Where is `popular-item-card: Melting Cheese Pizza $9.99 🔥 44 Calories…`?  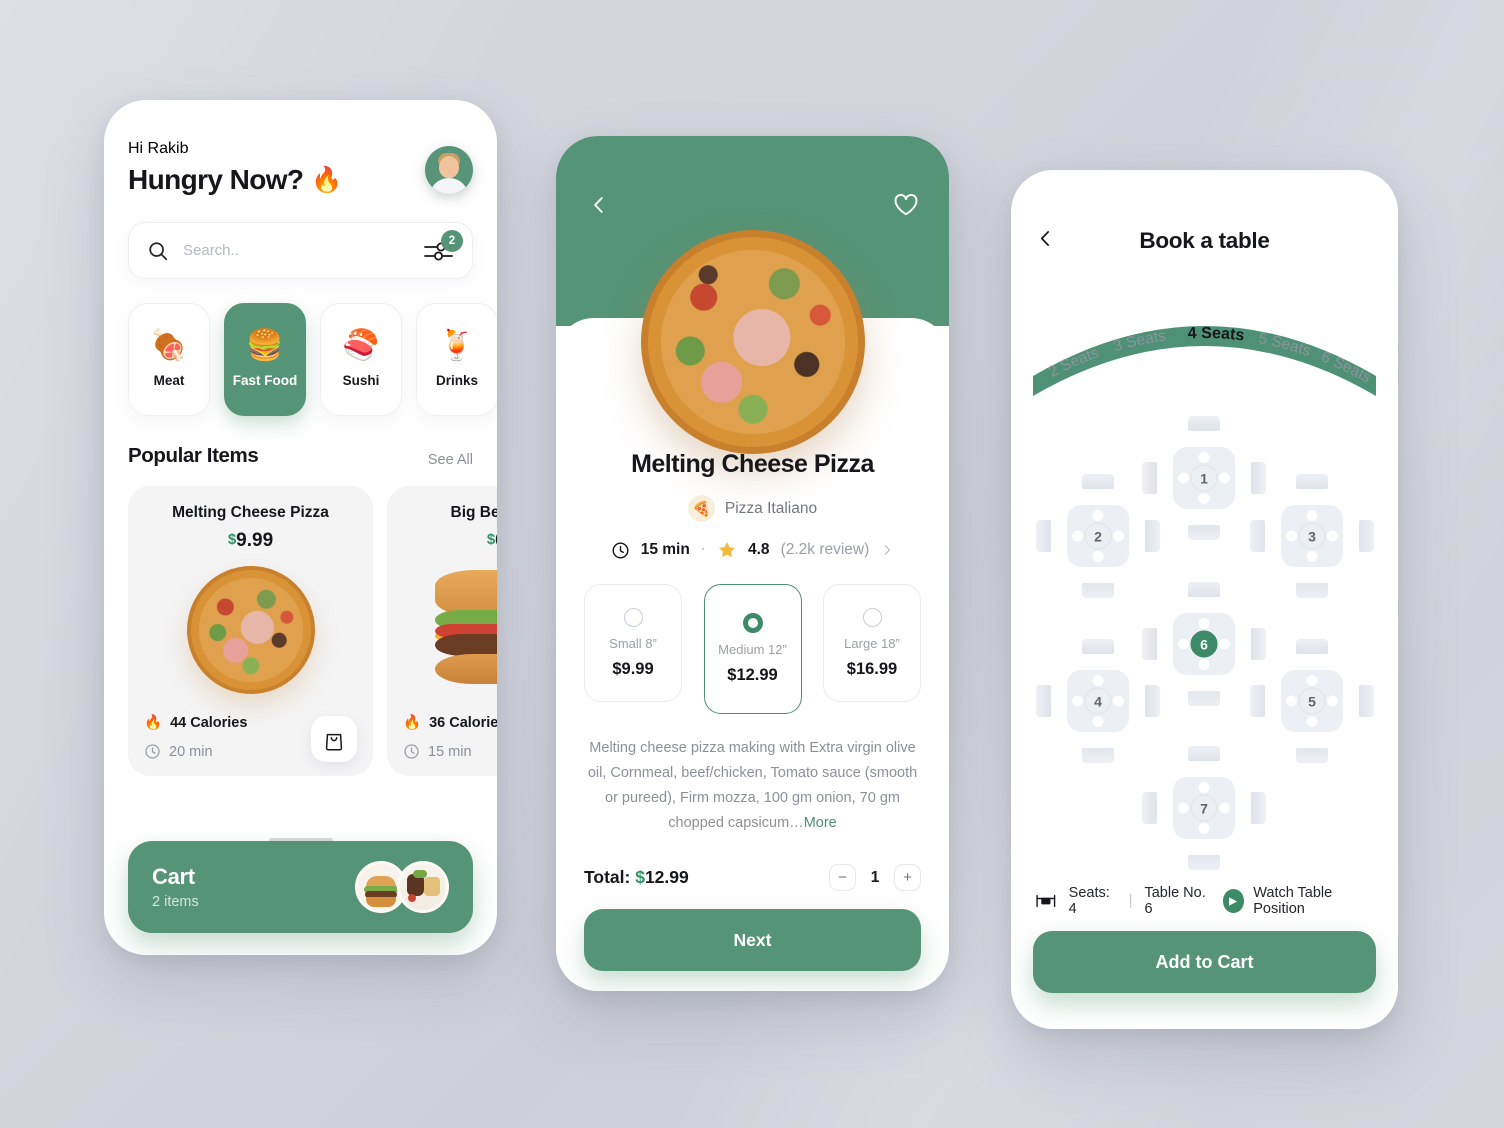 popular-item-card: Melting Cheese Pizza $9.99 🔥 44 Calories… is located at coordinates (250, 631).